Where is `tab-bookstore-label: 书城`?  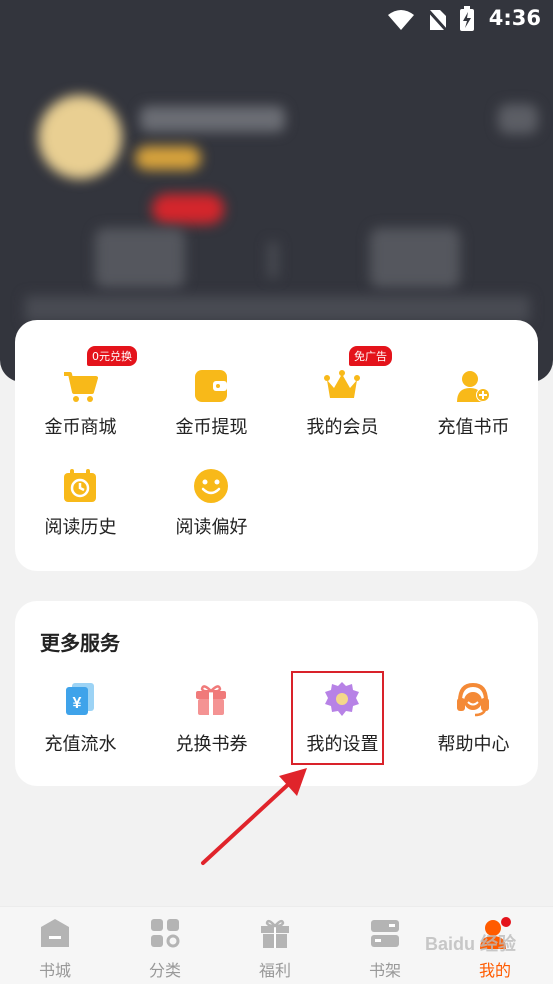 tab-bookstore-label: 书城 is located at coordinates (54, 970).